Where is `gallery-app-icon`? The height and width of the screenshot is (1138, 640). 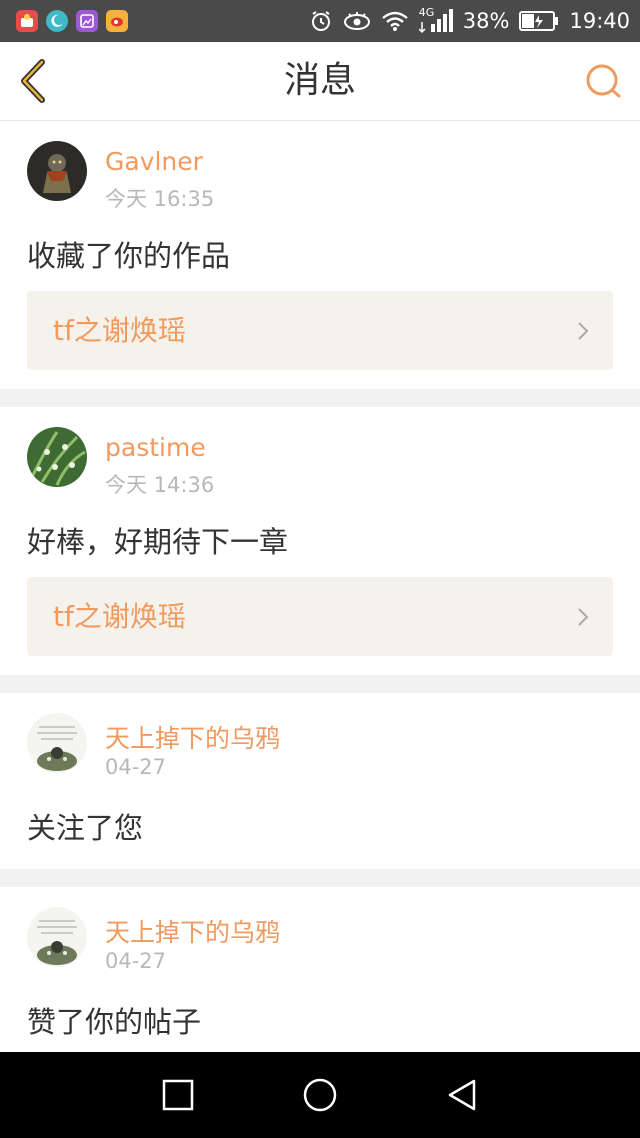 gallery-app-icon is located at coordinates (87, 21).